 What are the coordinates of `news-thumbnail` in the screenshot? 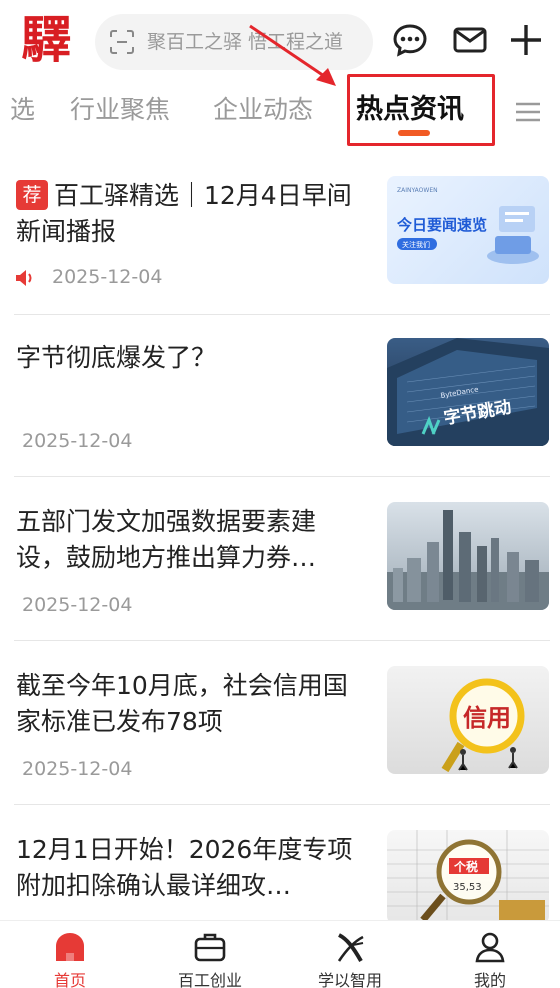 It's located at (468, 556).